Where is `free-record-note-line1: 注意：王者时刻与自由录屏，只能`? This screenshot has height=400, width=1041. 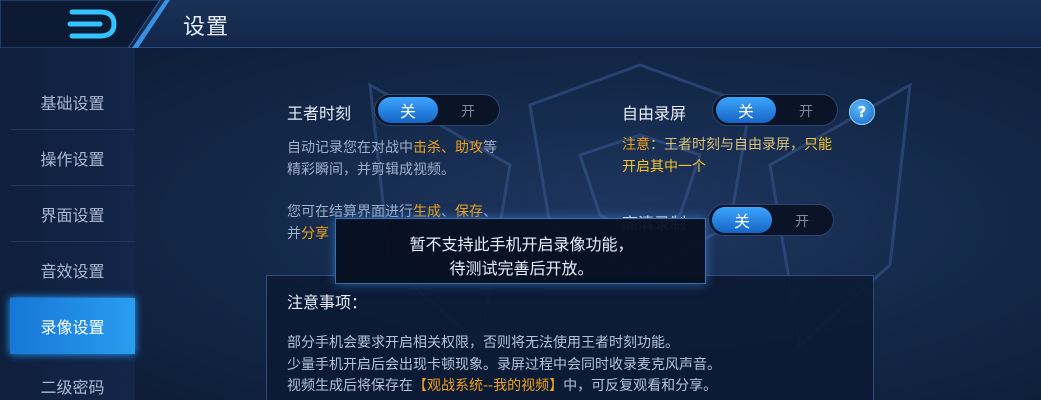 free-record-note-line1: 注意：王者时刻与自由录屏，只能 is located at coordinates (727, 145).